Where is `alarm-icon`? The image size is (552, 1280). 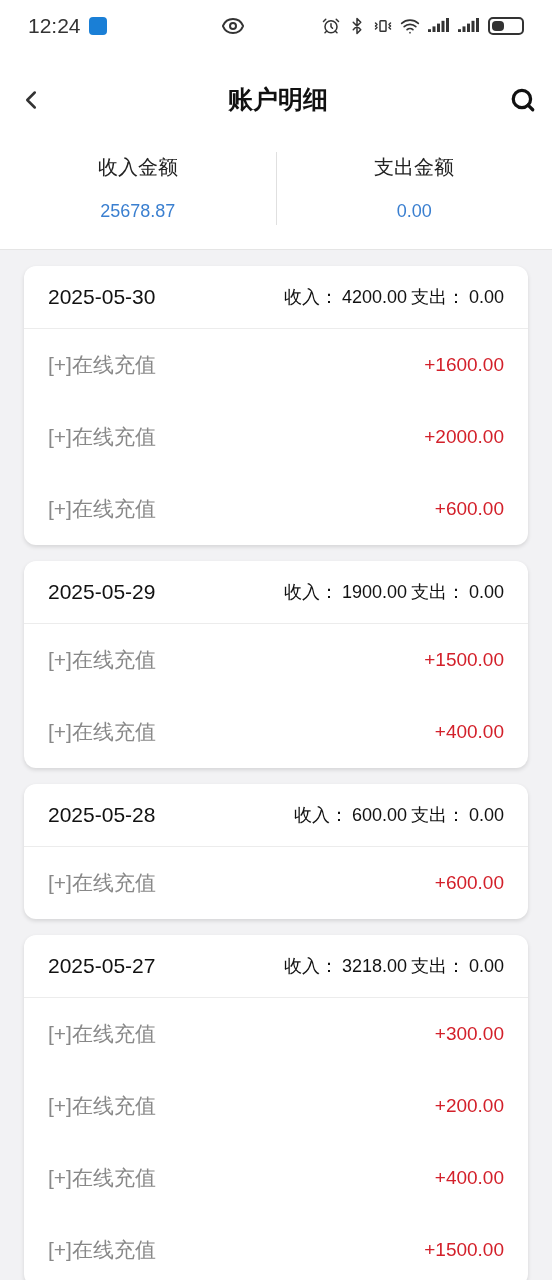 alarm-icon is located at coordinates (331, 26).